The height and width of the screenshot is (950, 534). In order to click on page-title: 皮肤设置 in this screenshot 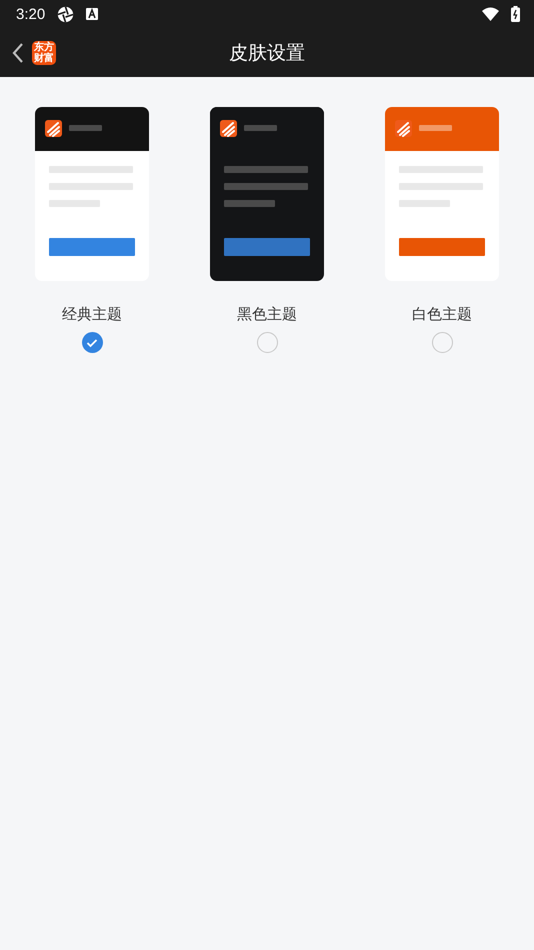, I will do `click(267, 53)`.